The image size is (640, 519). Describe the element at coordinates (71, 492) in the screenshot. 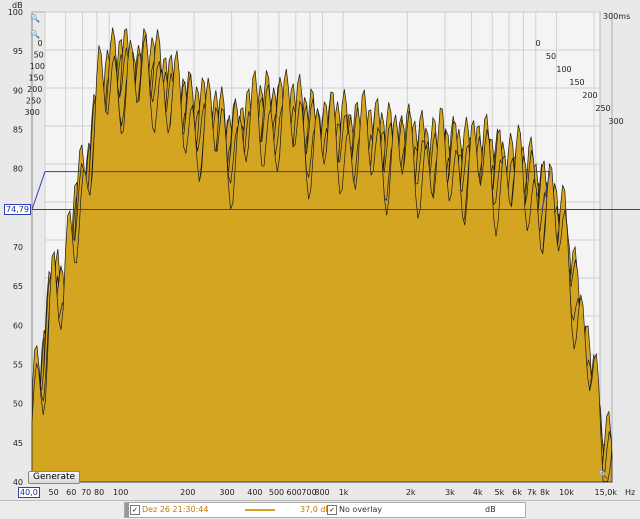

I see `x-tick-label: 60` at that location.